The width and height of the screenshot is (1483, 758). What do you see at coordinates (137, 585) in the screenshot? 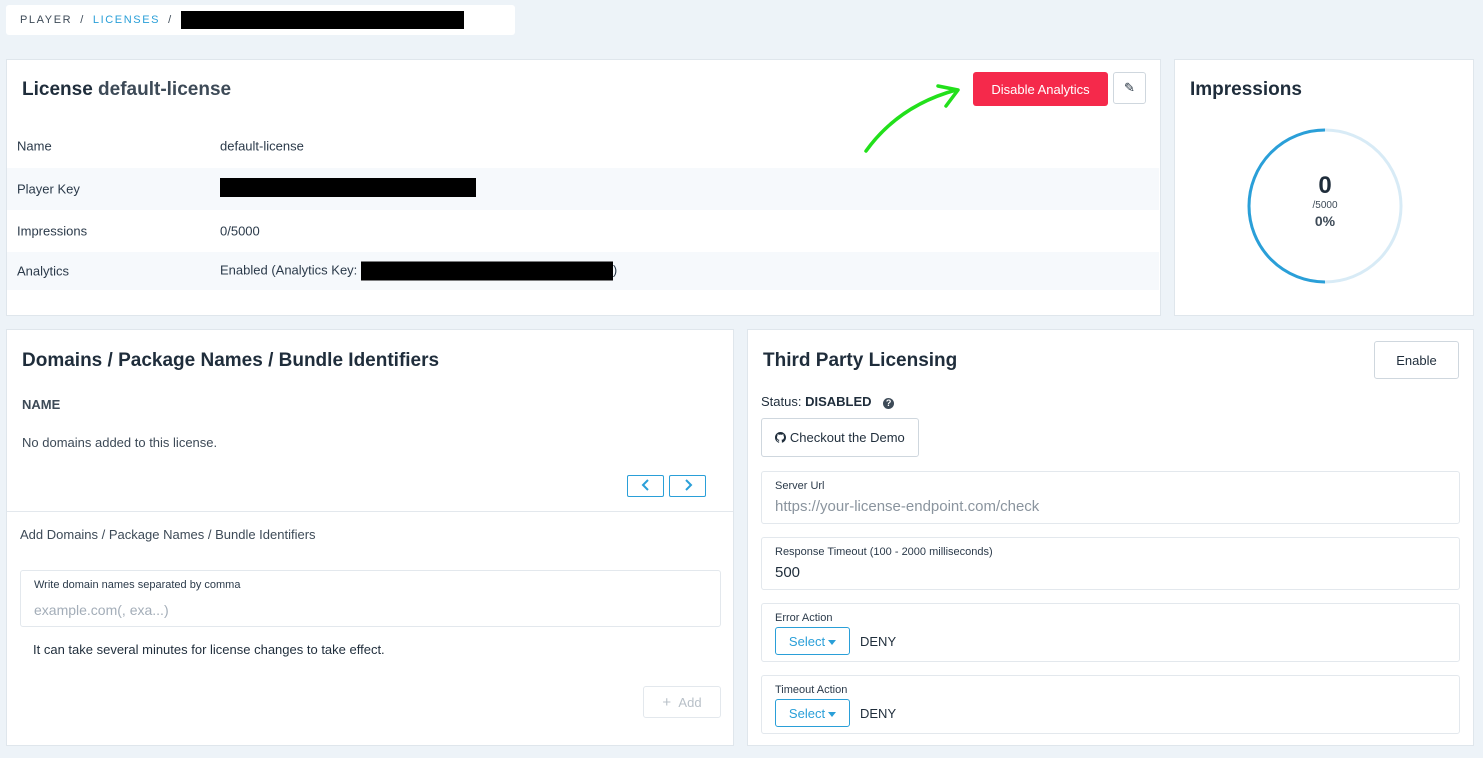
I see `domains-input-label: Write domain names separated by comma` at bounding box center [137, 585].